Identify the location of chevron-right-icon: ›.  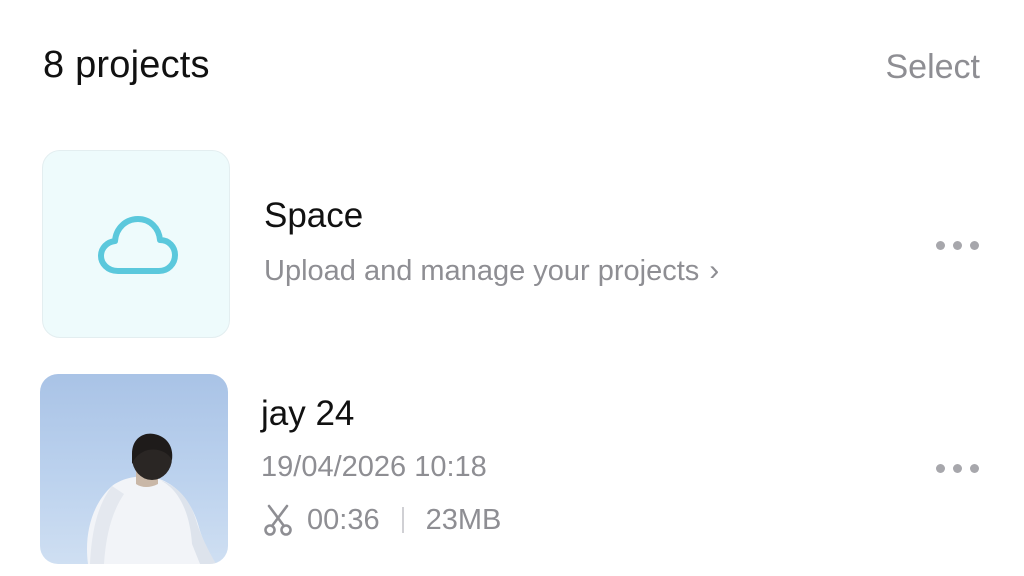
(714, 270).